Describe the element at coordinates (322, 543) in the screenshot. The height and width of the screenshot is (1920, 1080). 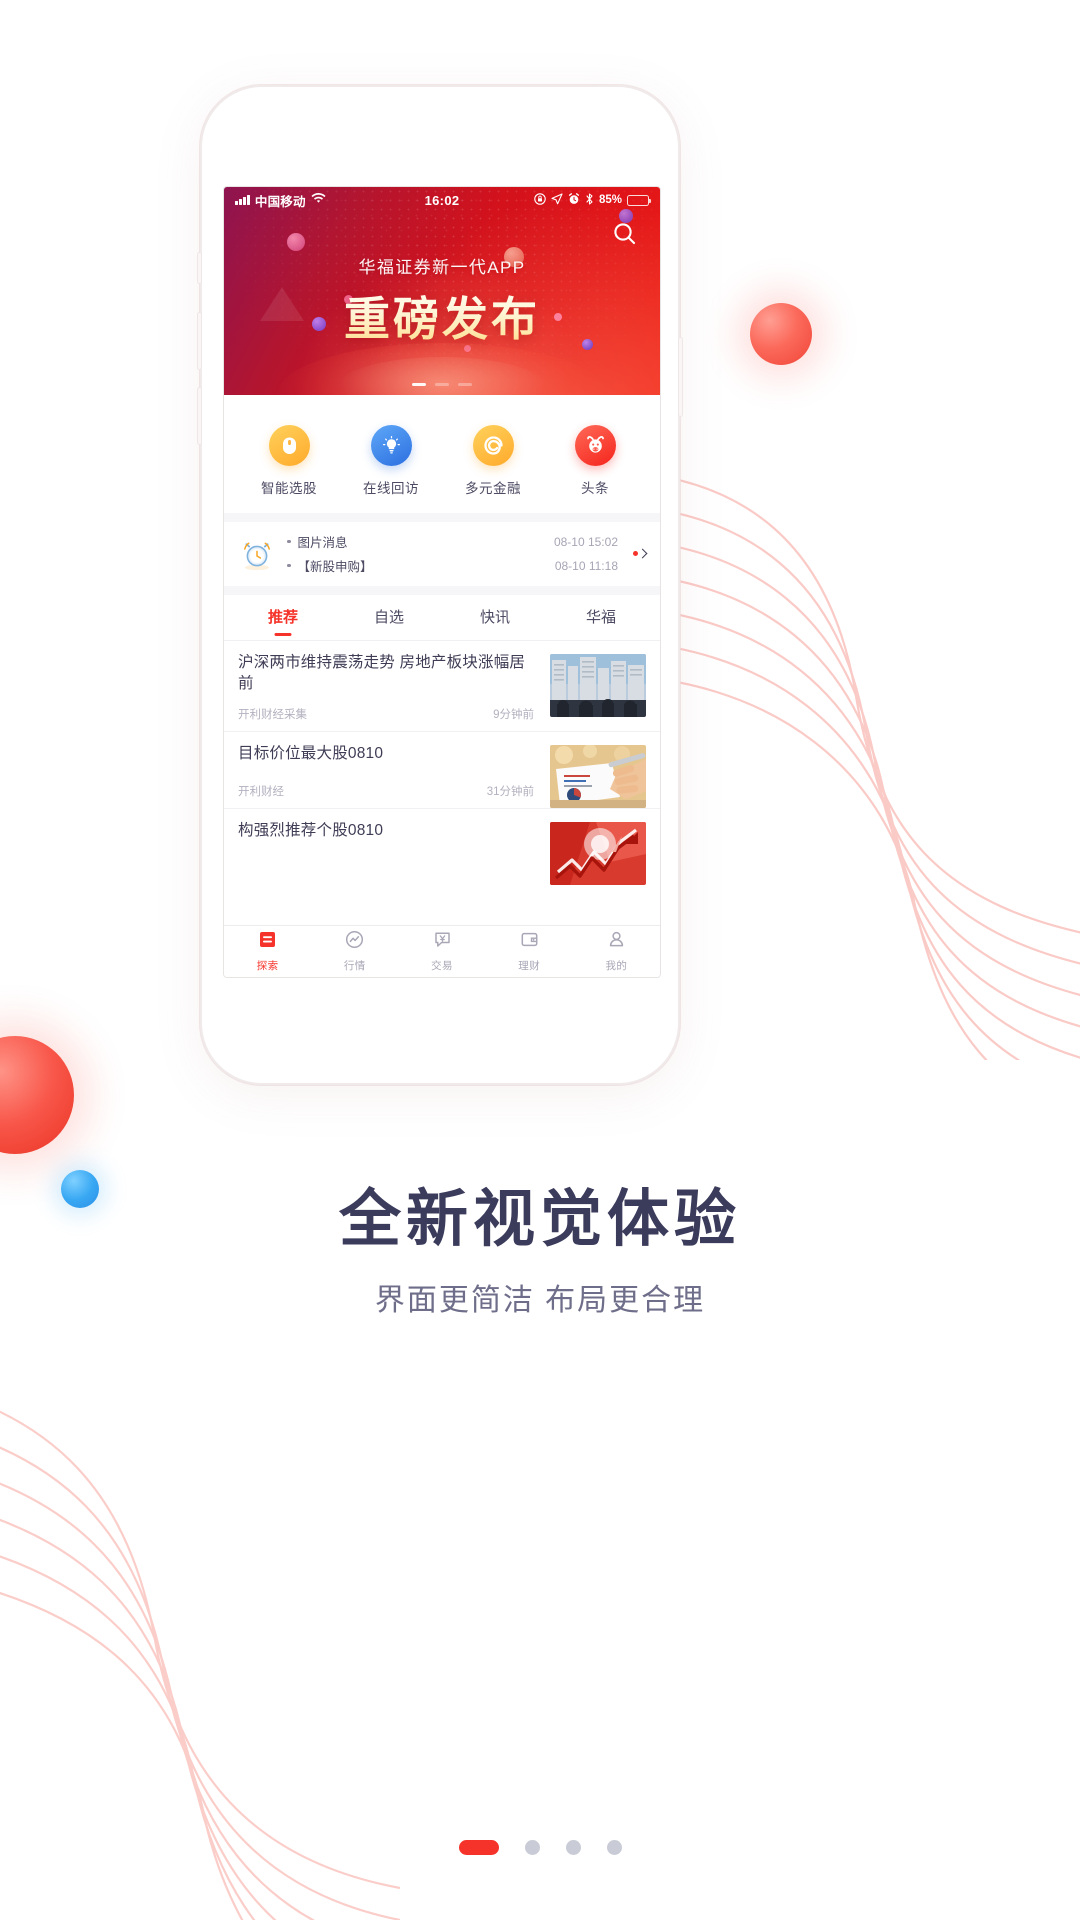
I see `notification-text: 图片消息` at that location.